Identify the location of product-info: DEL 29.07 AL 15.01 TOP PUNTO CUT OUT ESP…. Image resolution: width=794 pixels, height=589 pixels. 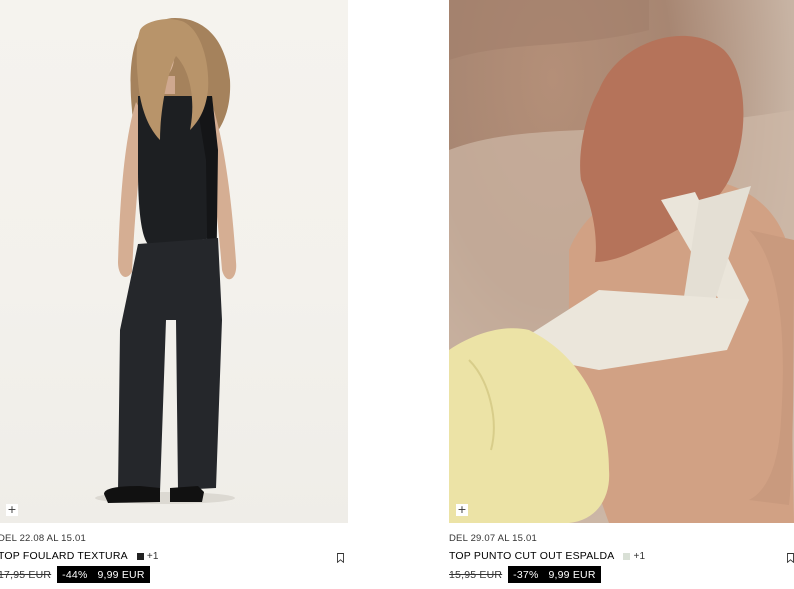
(621, 556).